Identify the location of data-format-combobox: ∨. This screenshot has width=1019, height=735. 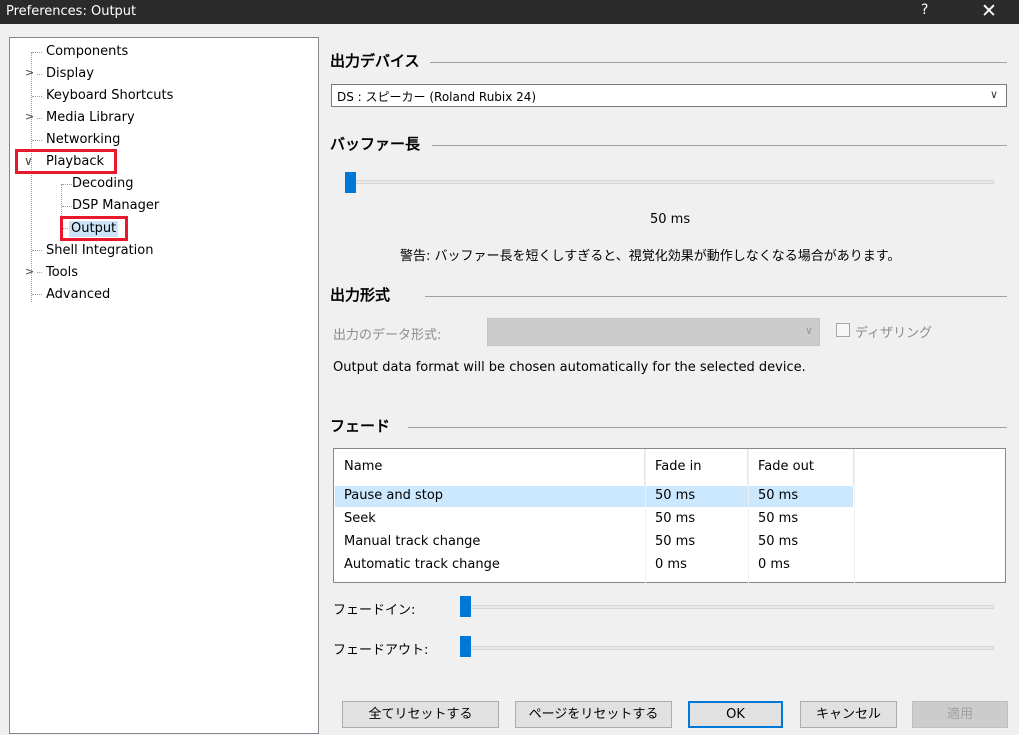
(653, 332).